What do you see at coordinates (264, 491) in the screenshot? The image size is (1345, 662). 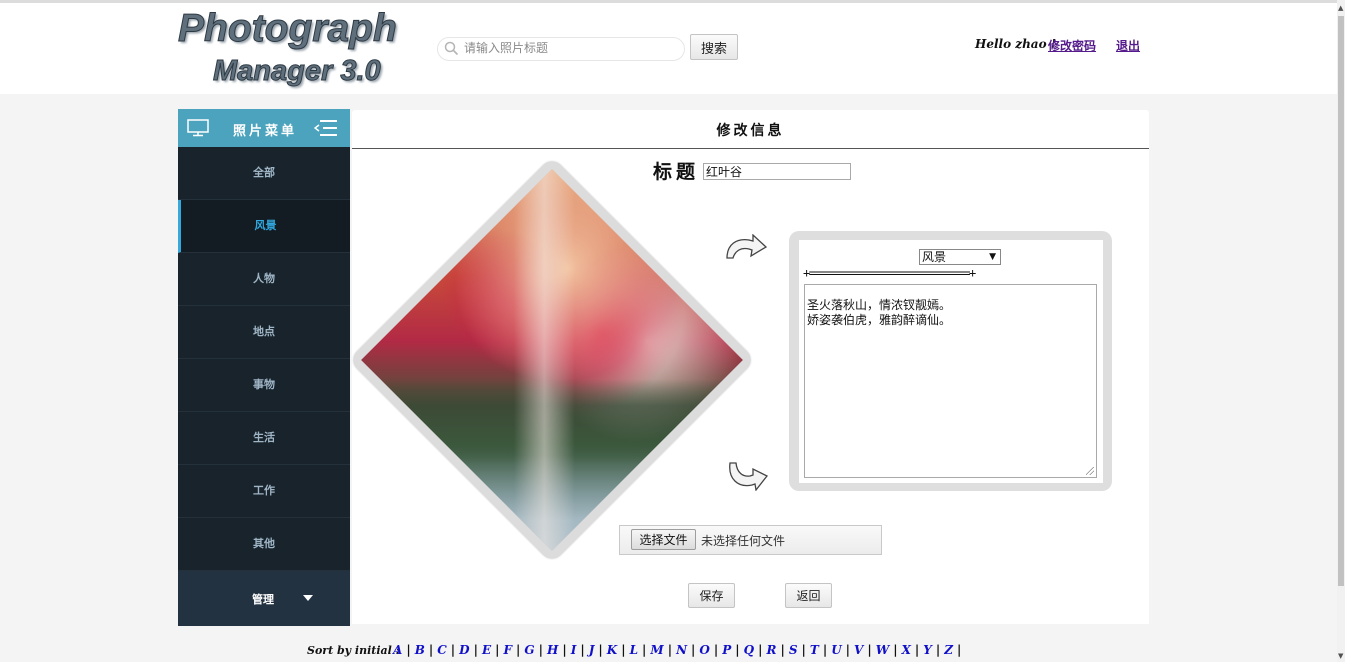 I see `sidebar-item-work: 工作` at bounding box center [264, 491].